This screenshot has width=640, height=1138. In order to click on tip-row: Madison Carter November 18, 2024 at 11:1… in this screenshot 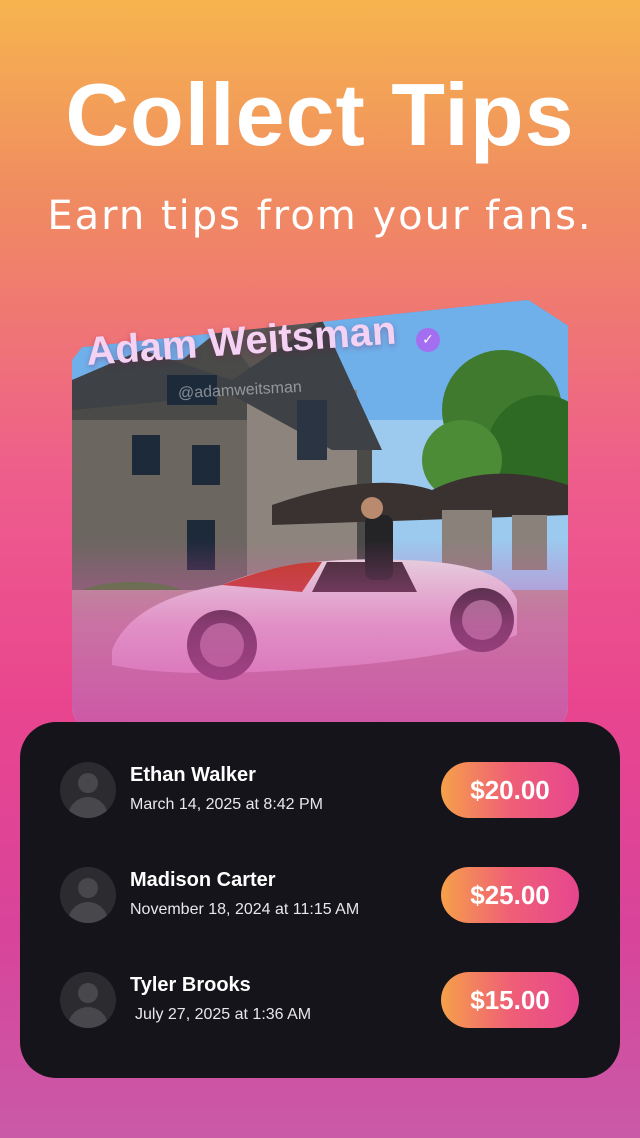, I will do `click(320, 895)`.